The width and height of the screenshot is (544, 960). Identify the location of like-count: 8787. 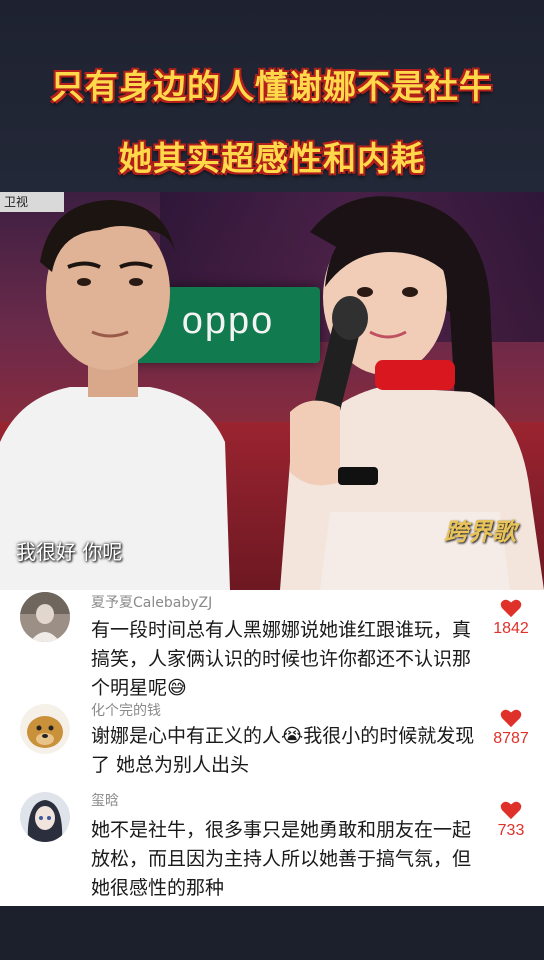
(511, 738).